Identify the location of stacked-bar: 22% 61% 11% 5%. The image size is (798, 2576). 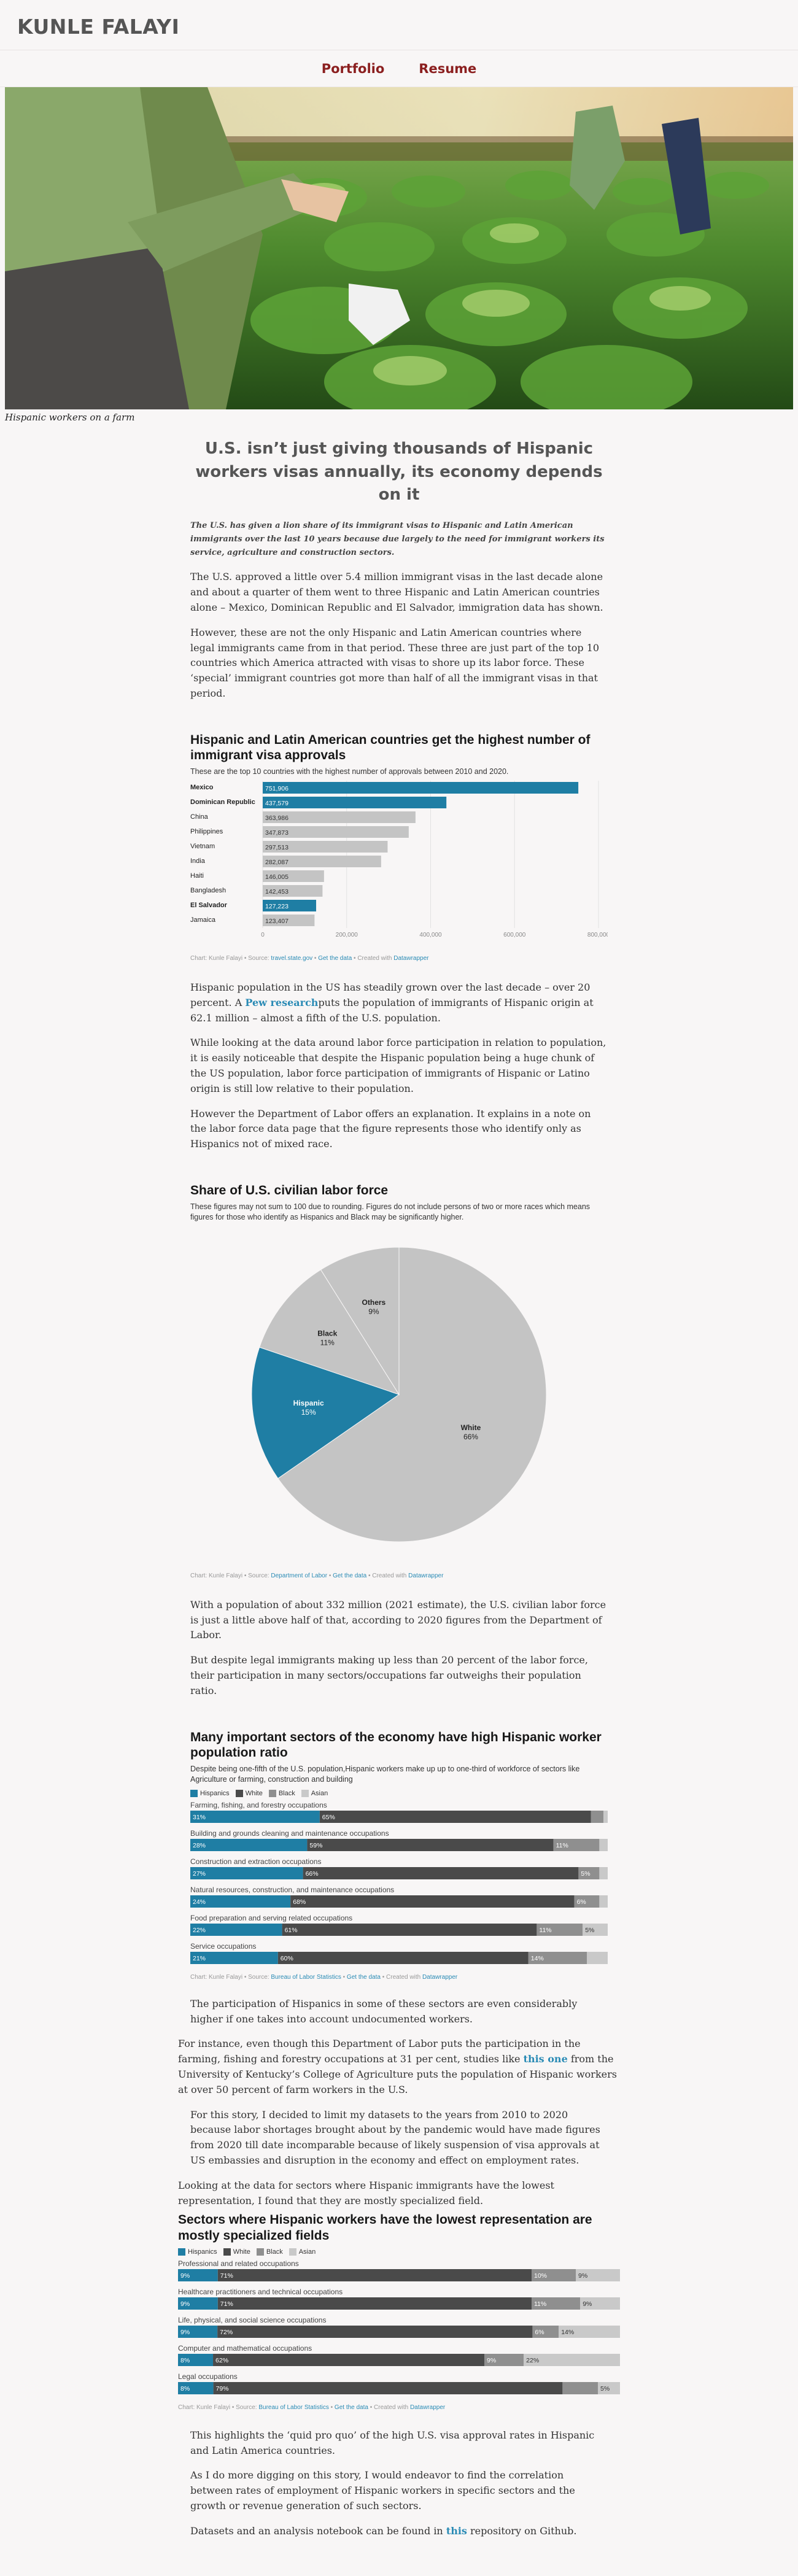
(399, 1929).